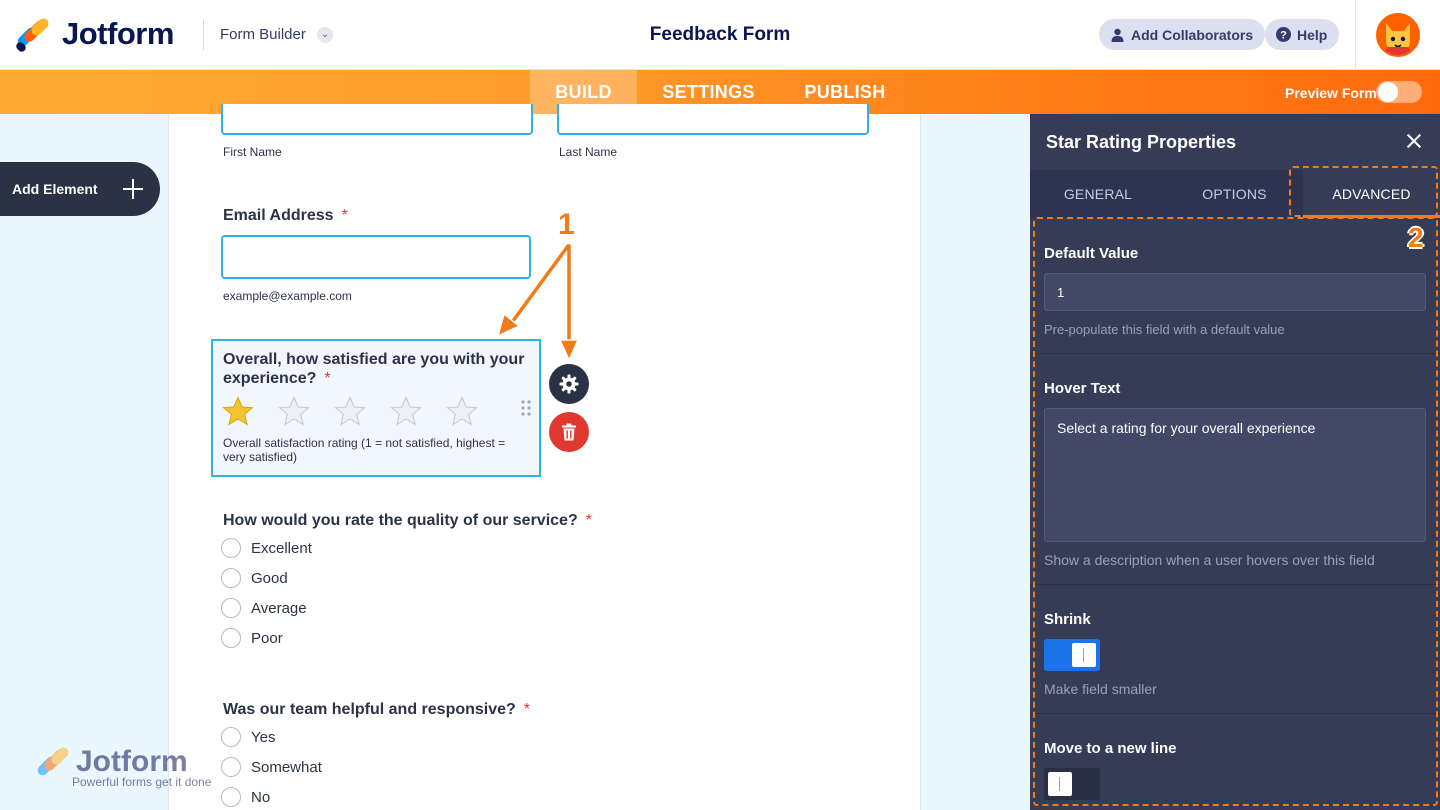 This screenshot has width=1440, height=810. What do you see at coordinates (1398, 35) in the screenshot?
I see `user-avatar` at bounding box center [1398, 35].